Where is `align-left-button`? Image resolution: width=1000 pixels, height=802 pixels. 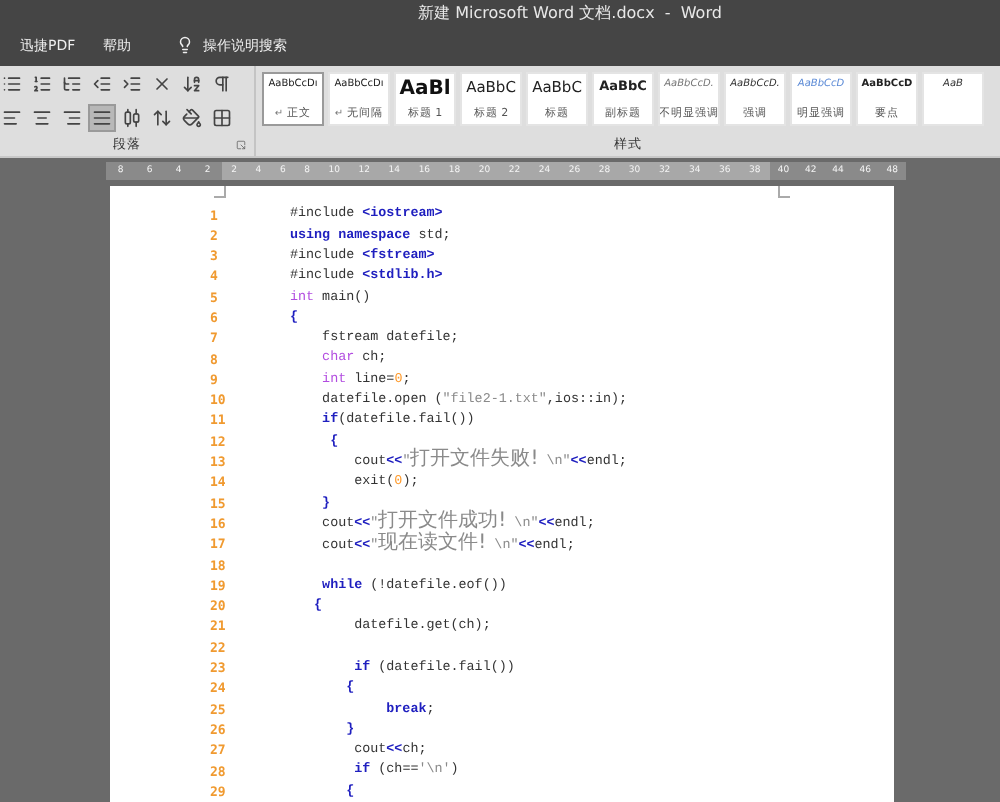
align-left-button is located at coordinates (12, 118).